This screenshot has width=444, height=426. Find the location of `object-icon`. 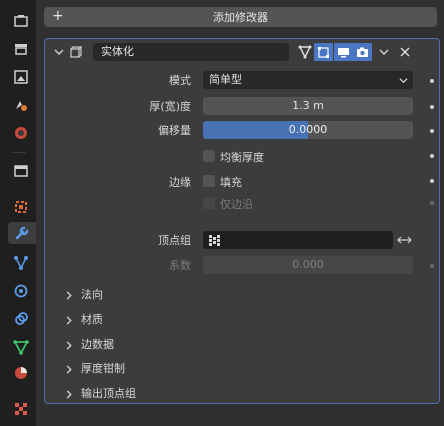

object-icon is located at coordinates (21, 207).